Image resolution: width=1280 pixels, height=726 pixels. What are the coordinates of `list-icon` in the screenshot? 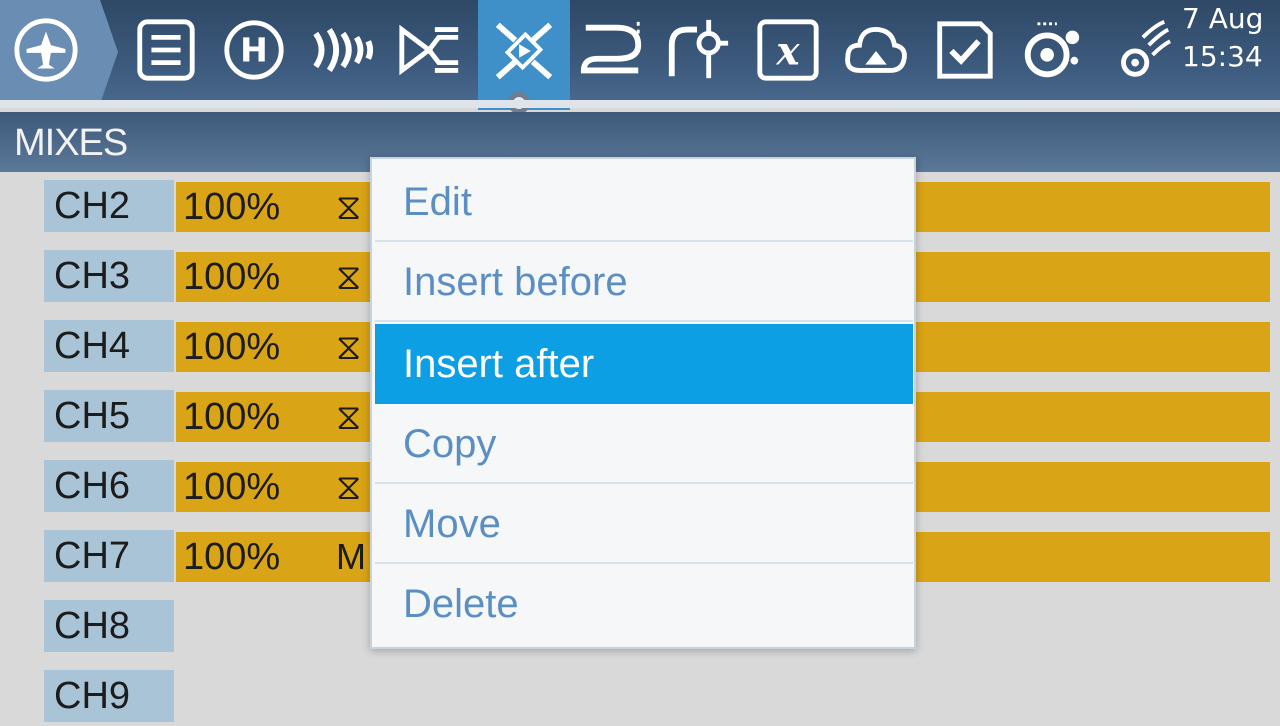 It's located at (166, 50).